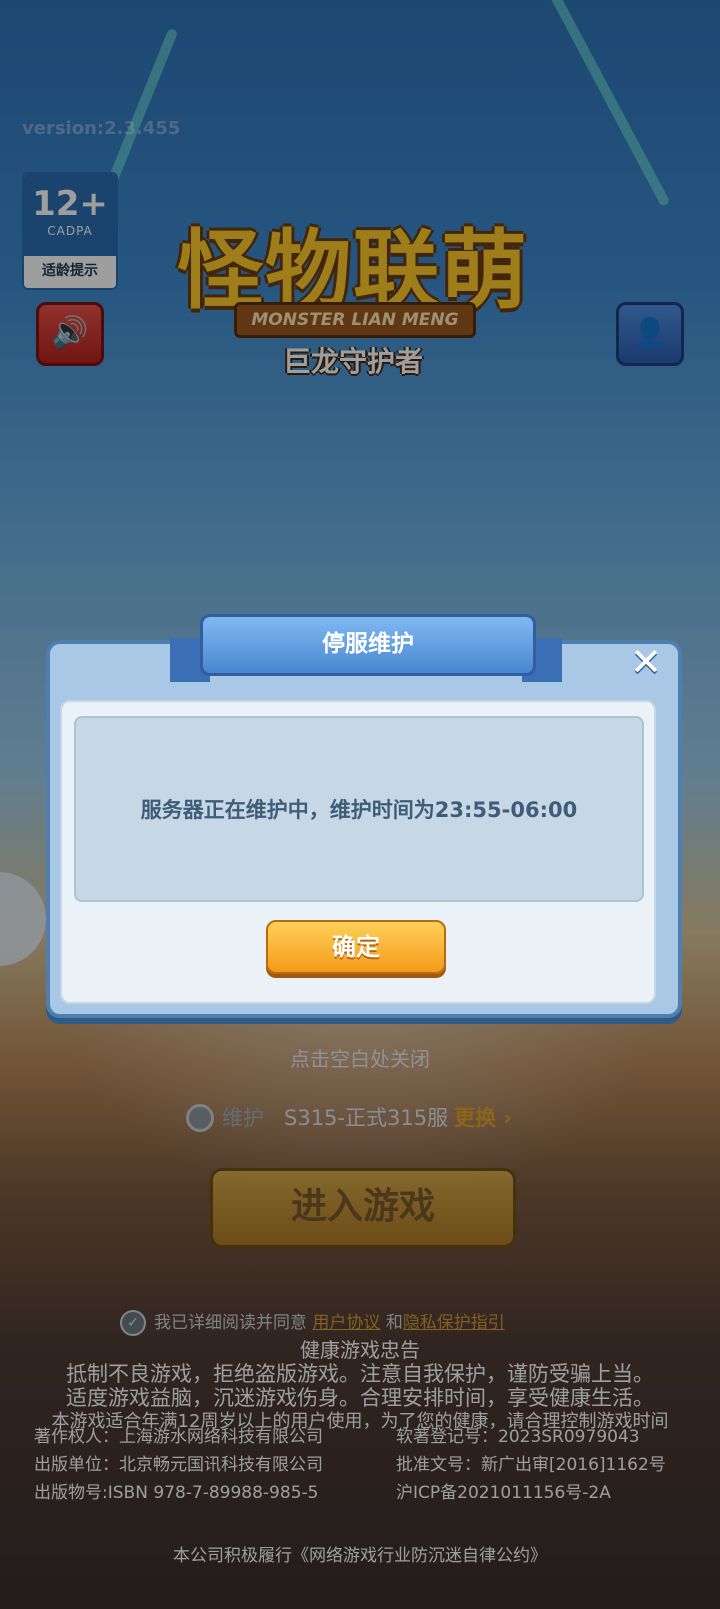 This screenshot has width=720, height=1609. I want to click on confirm-button: 确定, so click(356, 947).